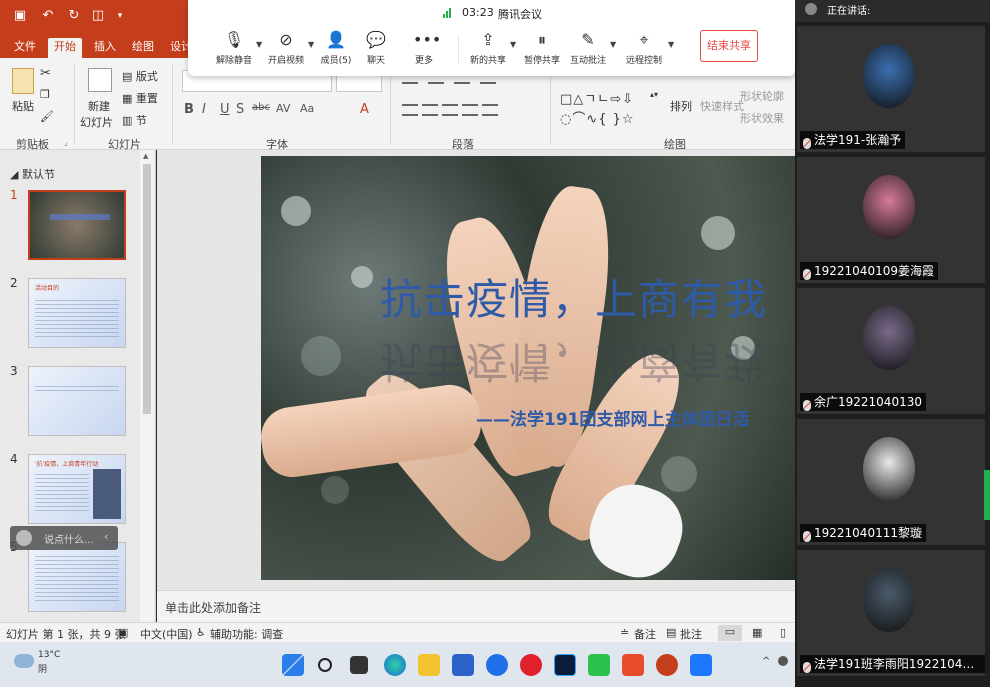 The width and height of the screenshot is (990, 687). What do you see at coordinates (325, 665) in the screenshot?
I see `search-icon` at bounding box center [325, 665].